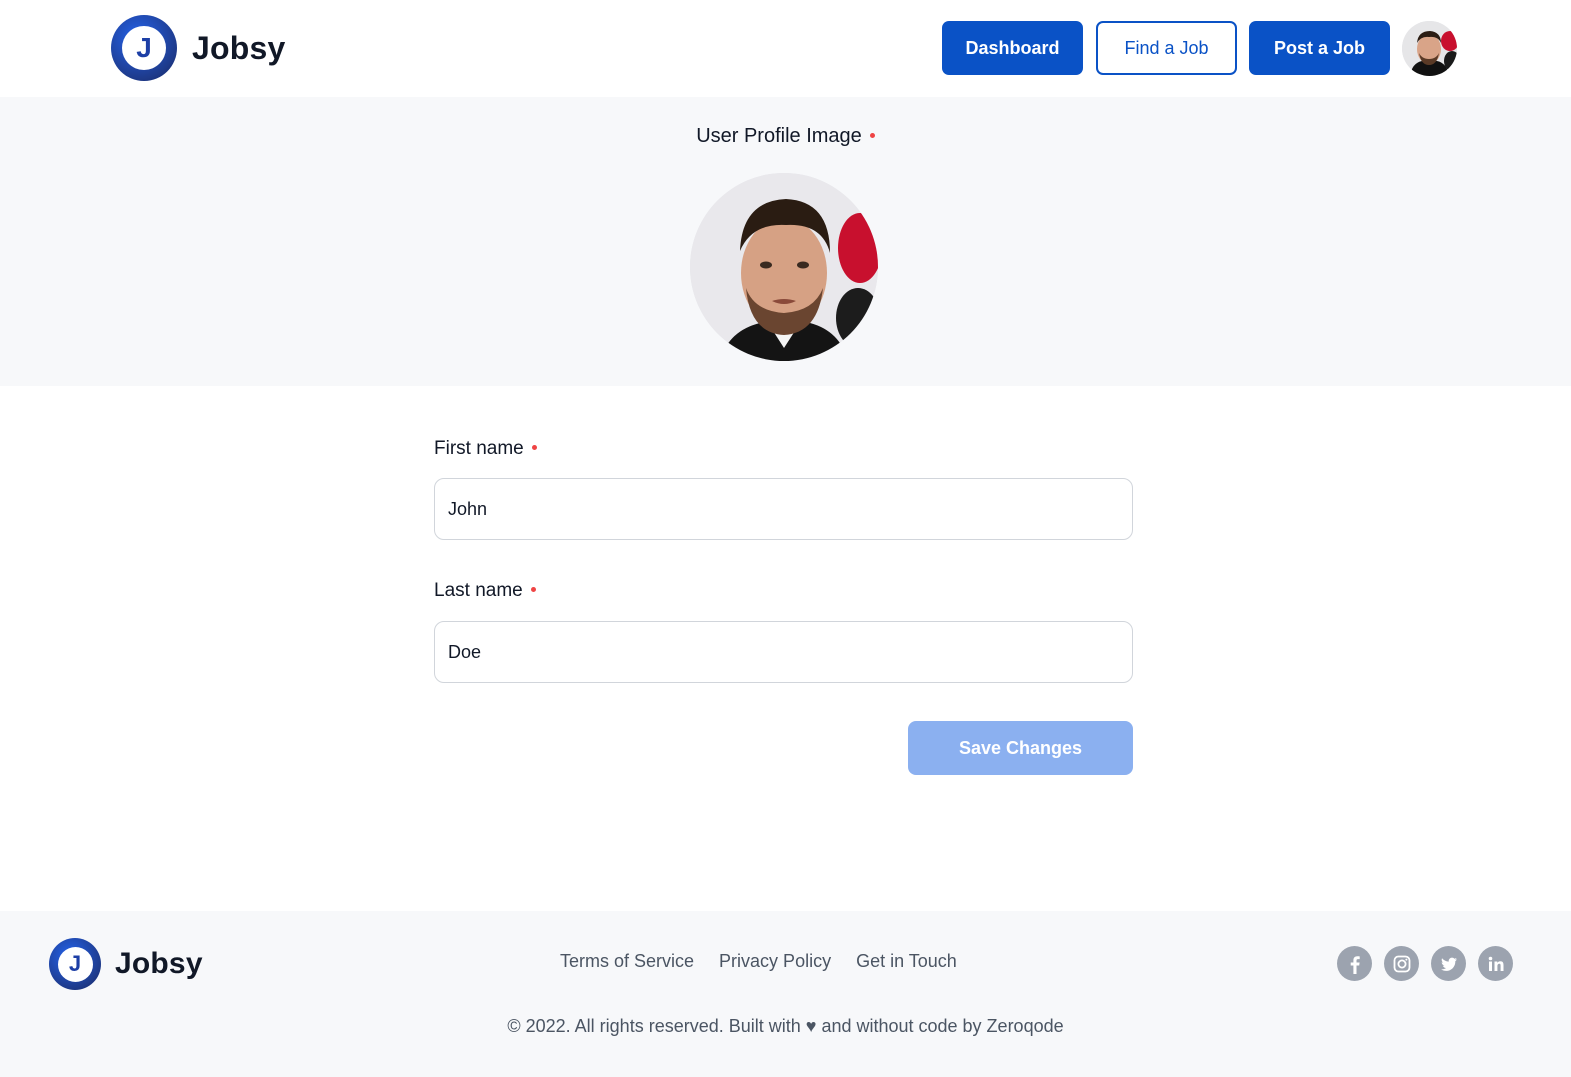  I want to click on last-name-label-text: Last name, so click(478, 590).